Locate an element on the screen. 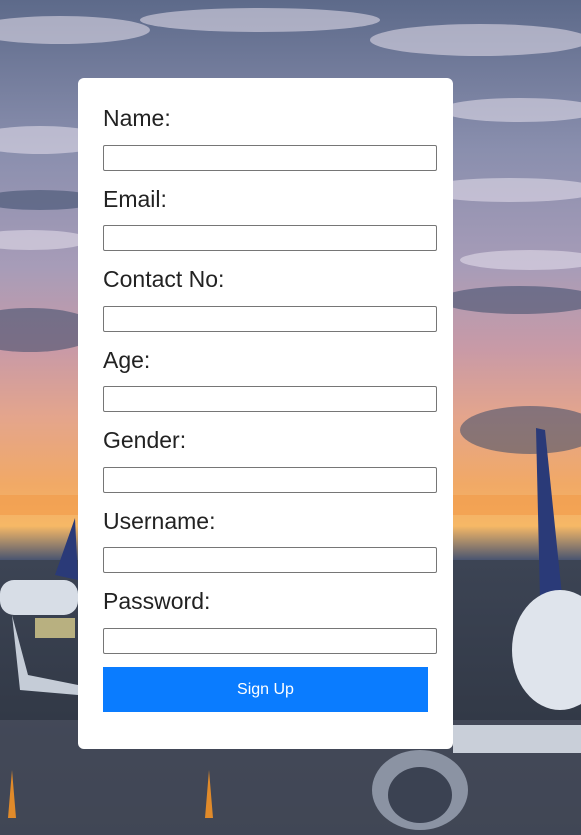  gender-input is located at coordinates (270, 480).